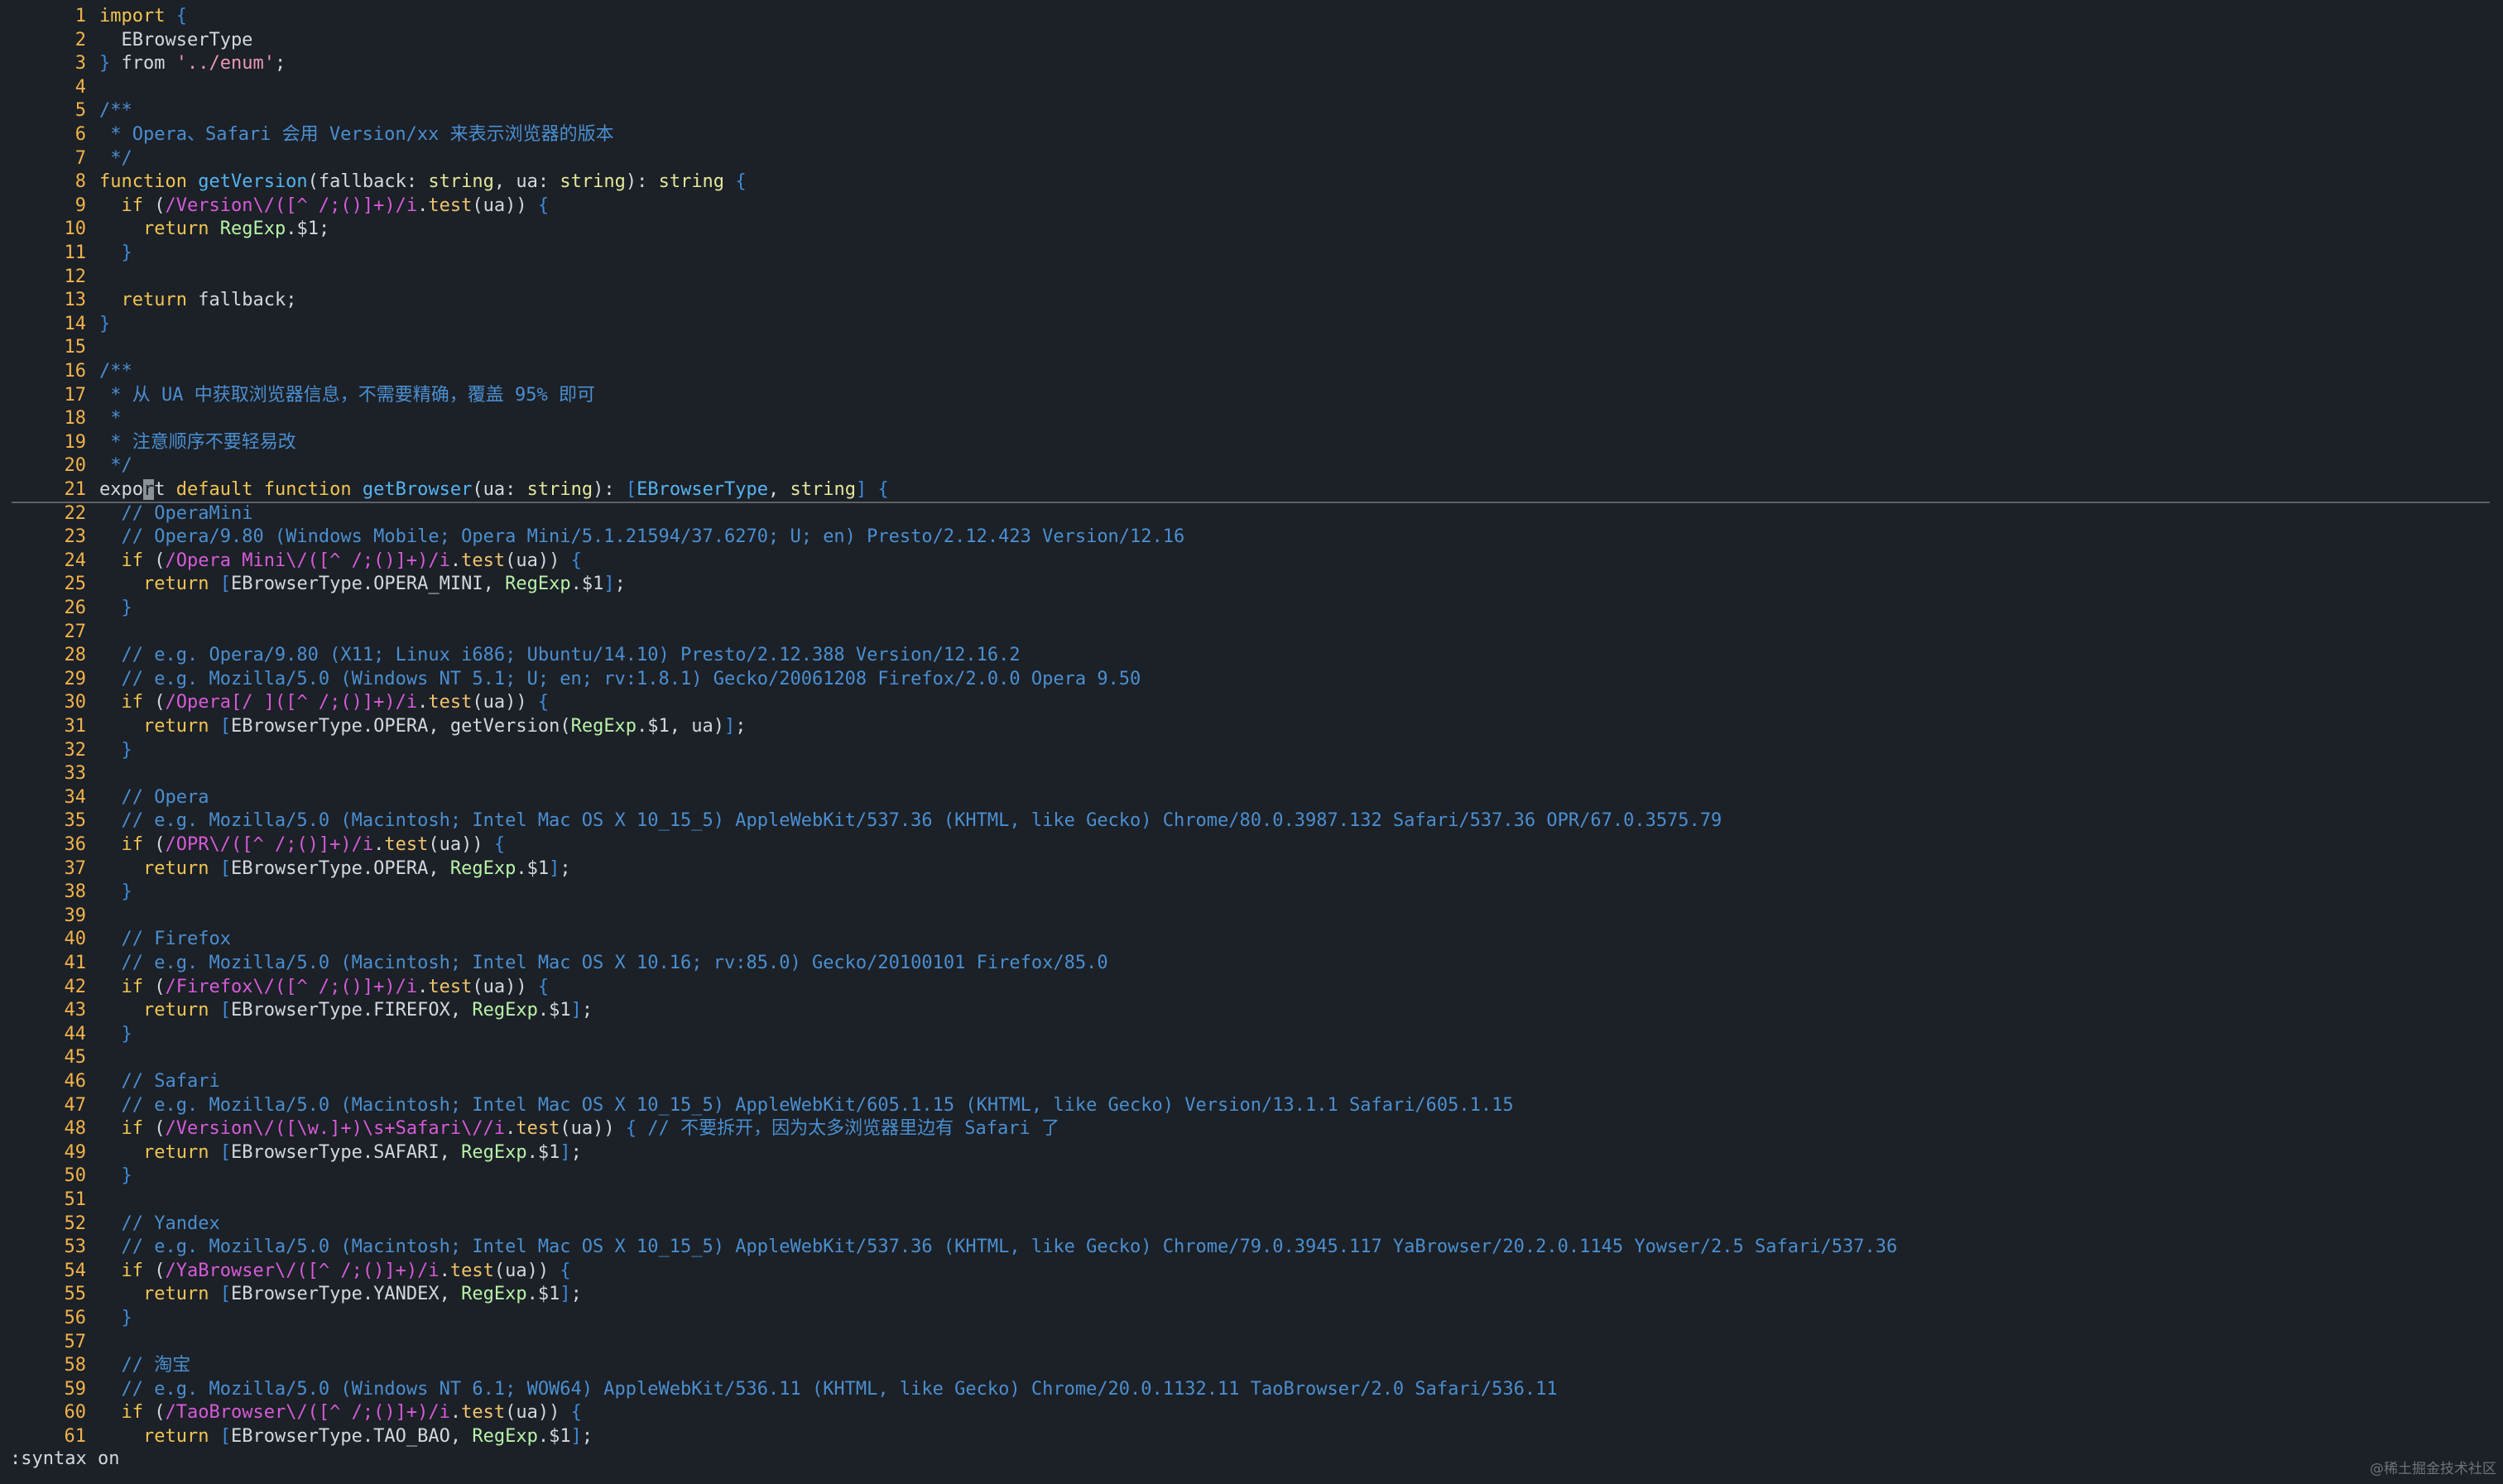 Image resolution: width=2503 pixels, height=1484 pixels. I want to click on code-line: 1 import {, so click(93, 17).